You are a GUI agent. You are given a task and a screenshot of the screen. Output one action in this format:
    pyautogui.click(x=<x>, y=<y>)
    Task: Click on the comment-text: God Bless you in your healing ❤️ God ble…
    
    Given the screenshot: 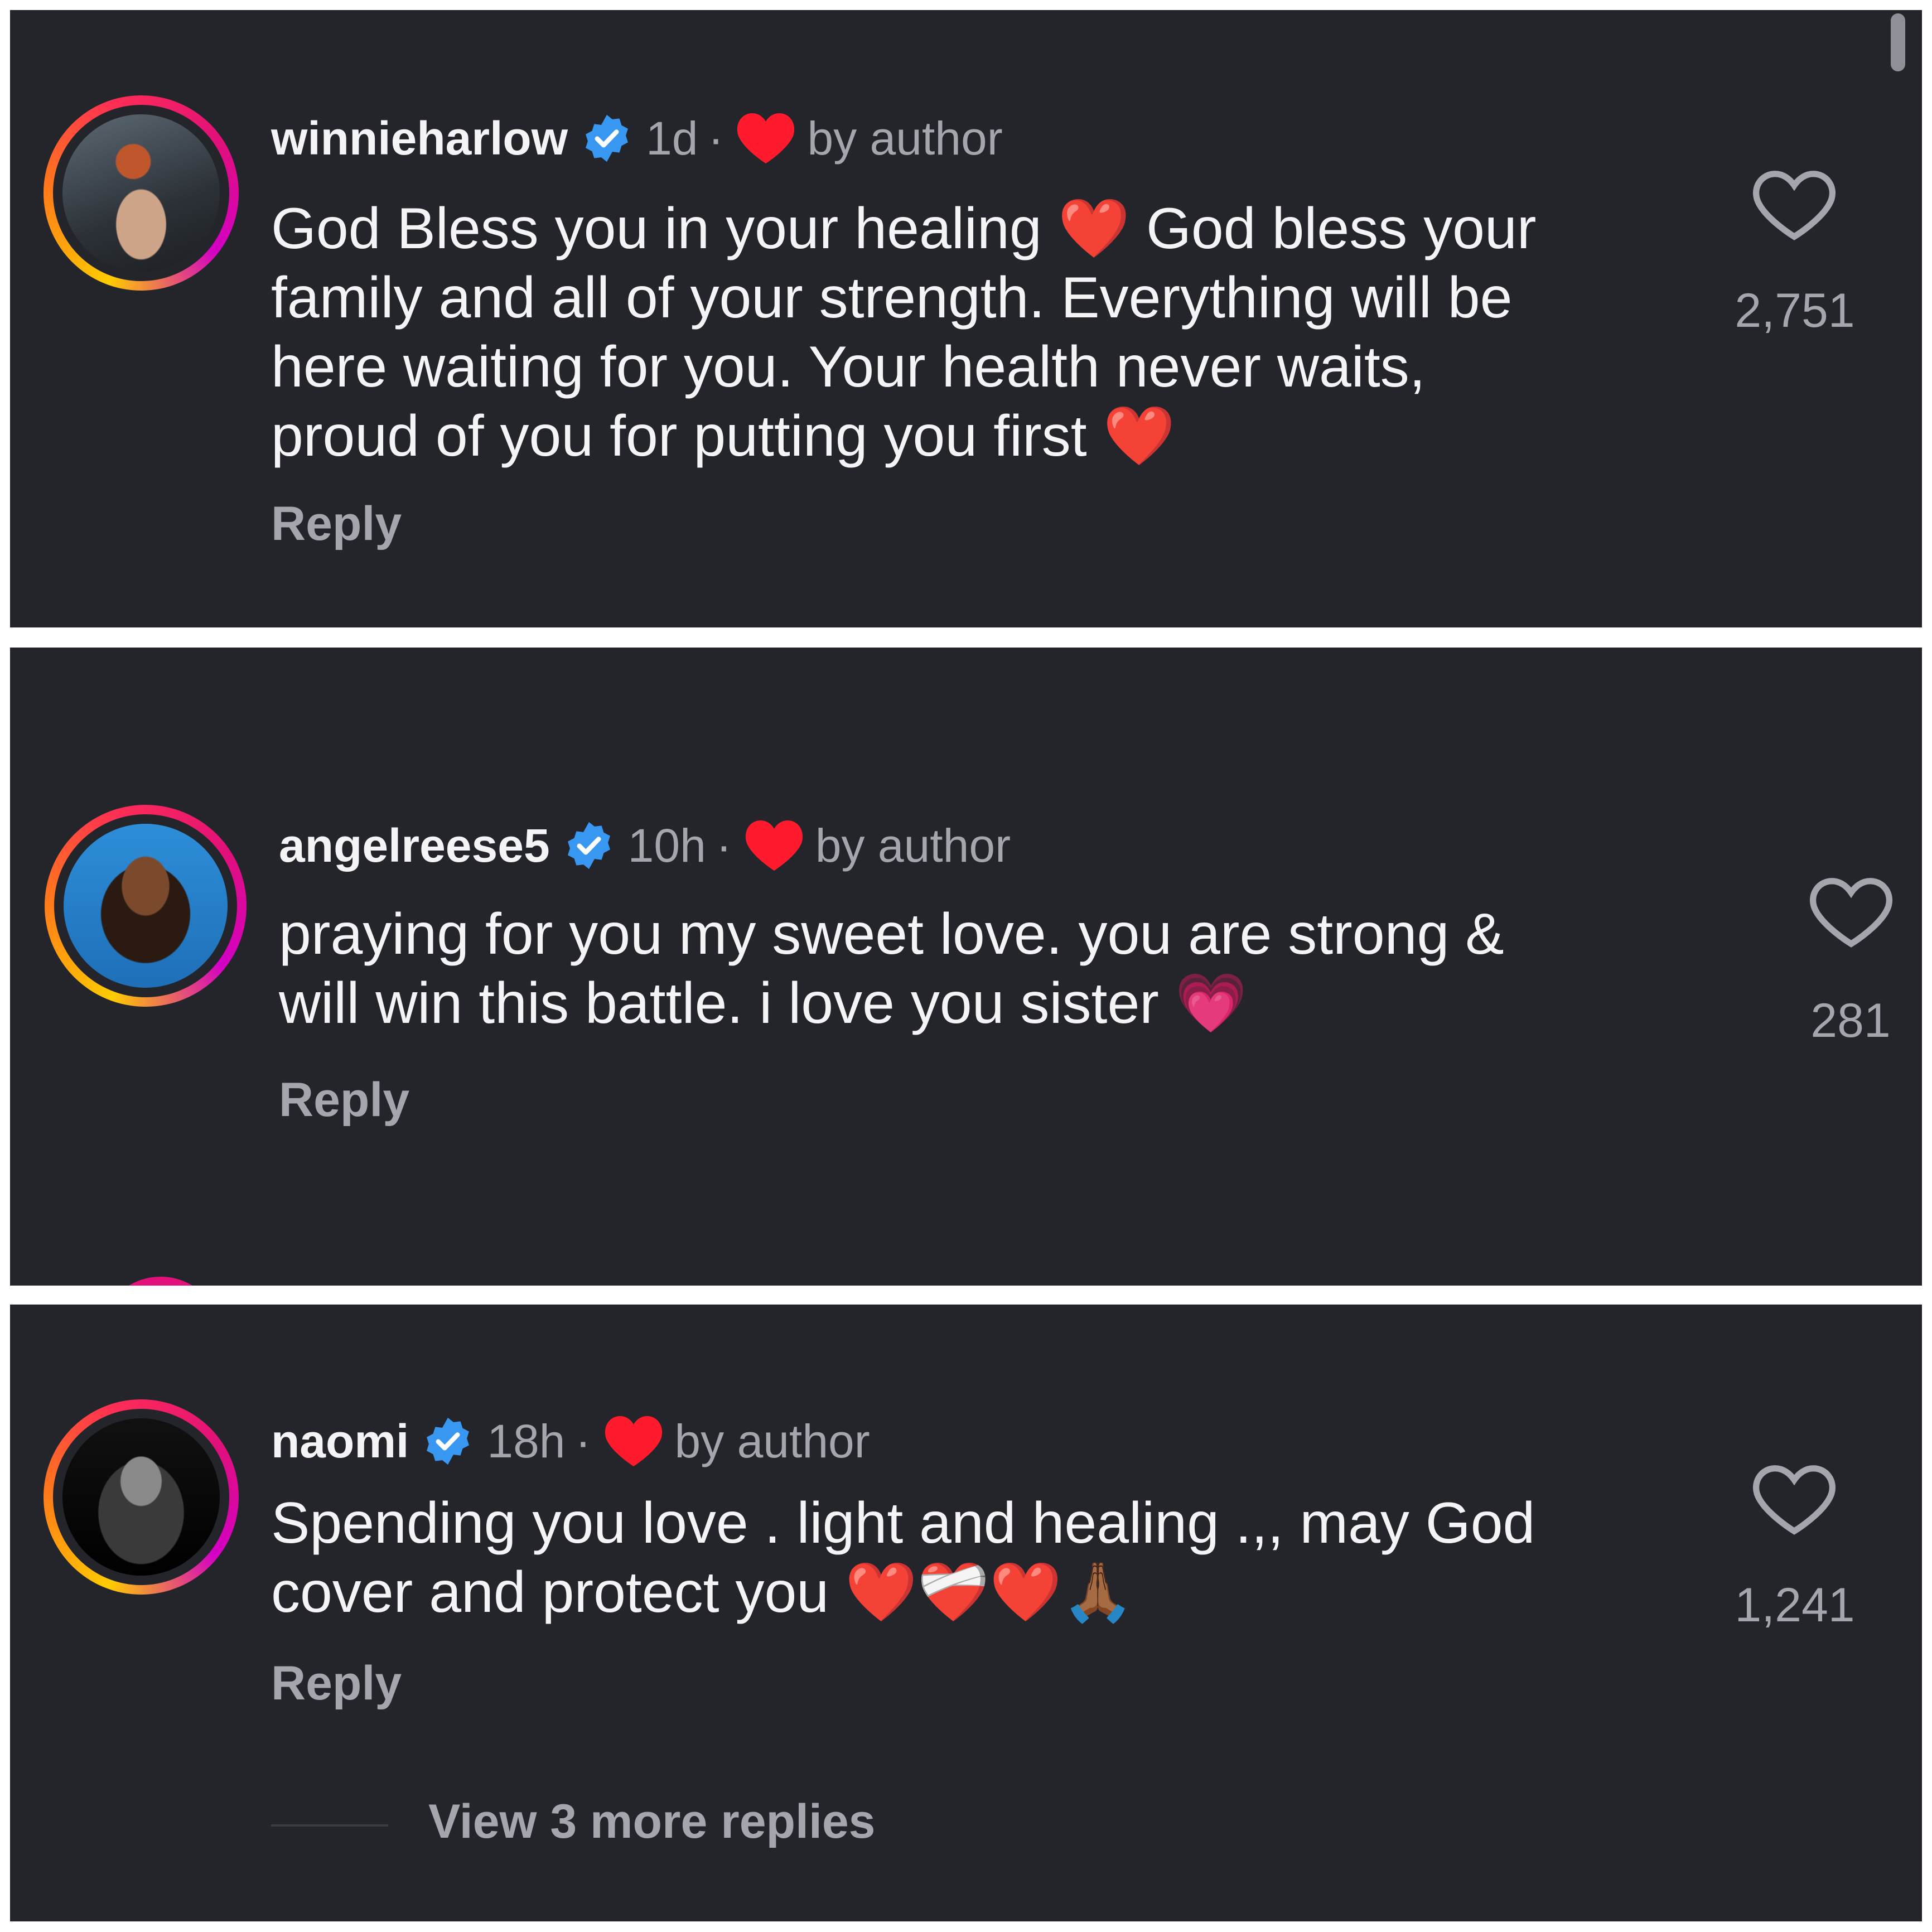 What is the action you would take?
    pyautogui.click(x=904, y=332)
    